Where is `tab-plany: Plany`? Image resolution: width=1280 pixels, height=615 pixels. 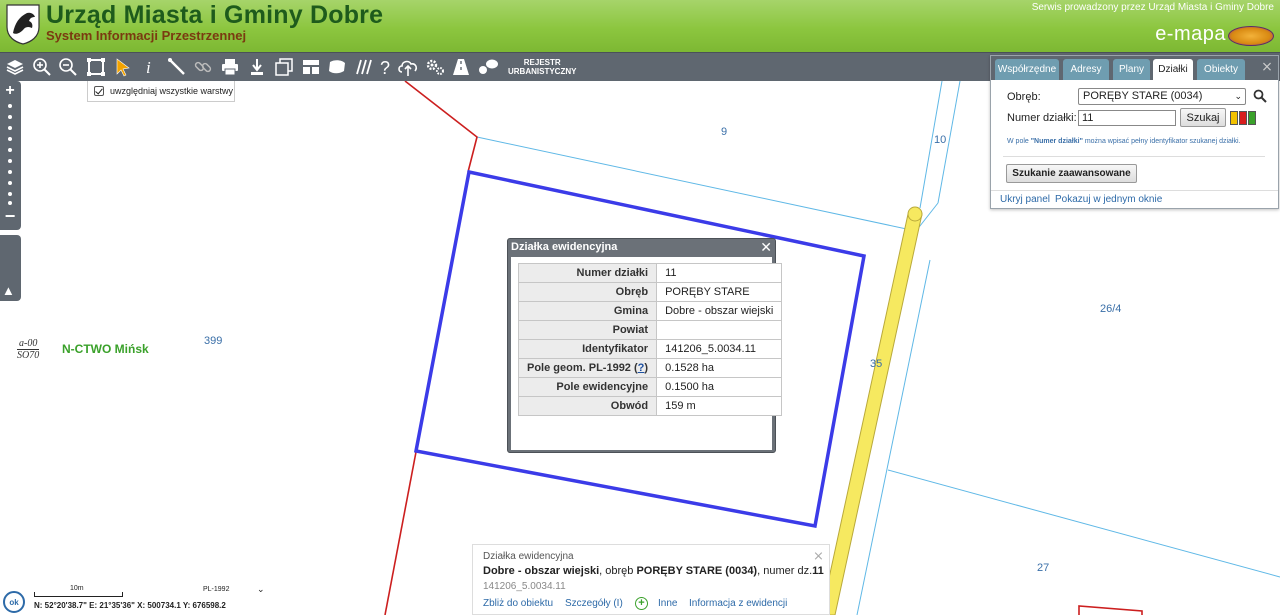
tab-plany: Plany is located at coordinates (1131, 69).